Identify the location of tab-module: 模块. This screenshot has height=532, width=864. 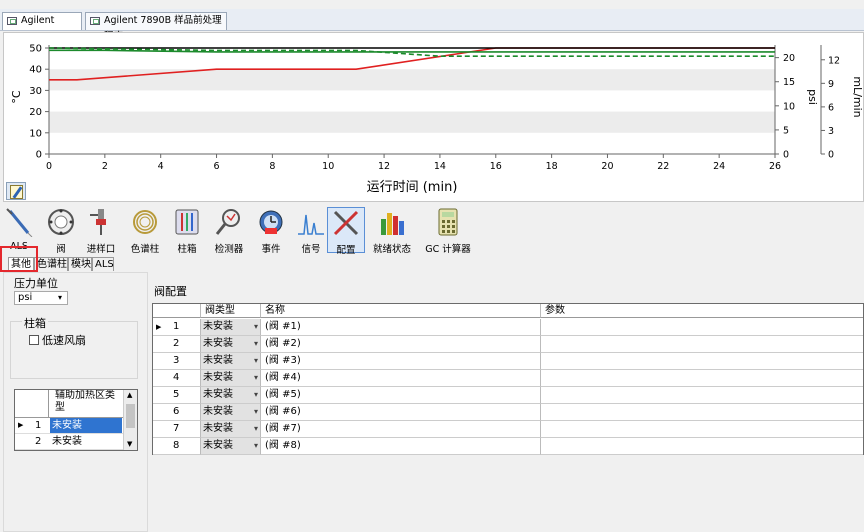
(80, 264).